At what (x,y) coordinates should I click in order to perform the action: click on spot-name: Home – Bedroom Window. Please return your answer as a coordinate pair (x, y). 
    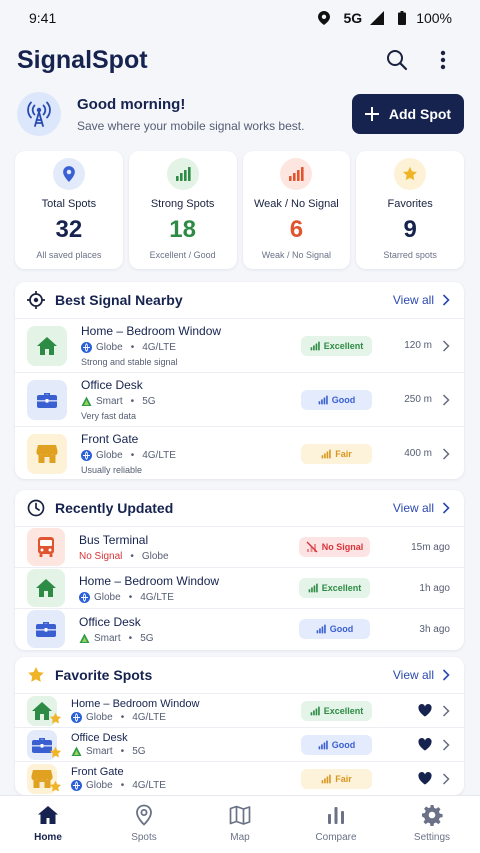
    Looking at the image, I should click on (149, 580).